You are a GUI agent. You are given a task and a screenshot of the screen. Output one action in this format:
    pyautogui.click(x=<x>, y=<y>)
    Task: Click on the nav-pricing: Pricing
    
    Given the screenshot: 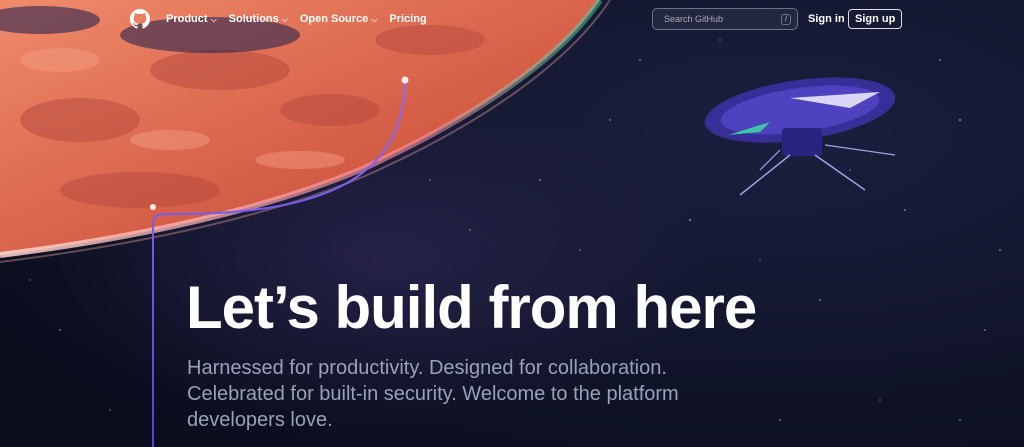 What is the action you would take?
    pyautogui.click(x=407, y=19)
    